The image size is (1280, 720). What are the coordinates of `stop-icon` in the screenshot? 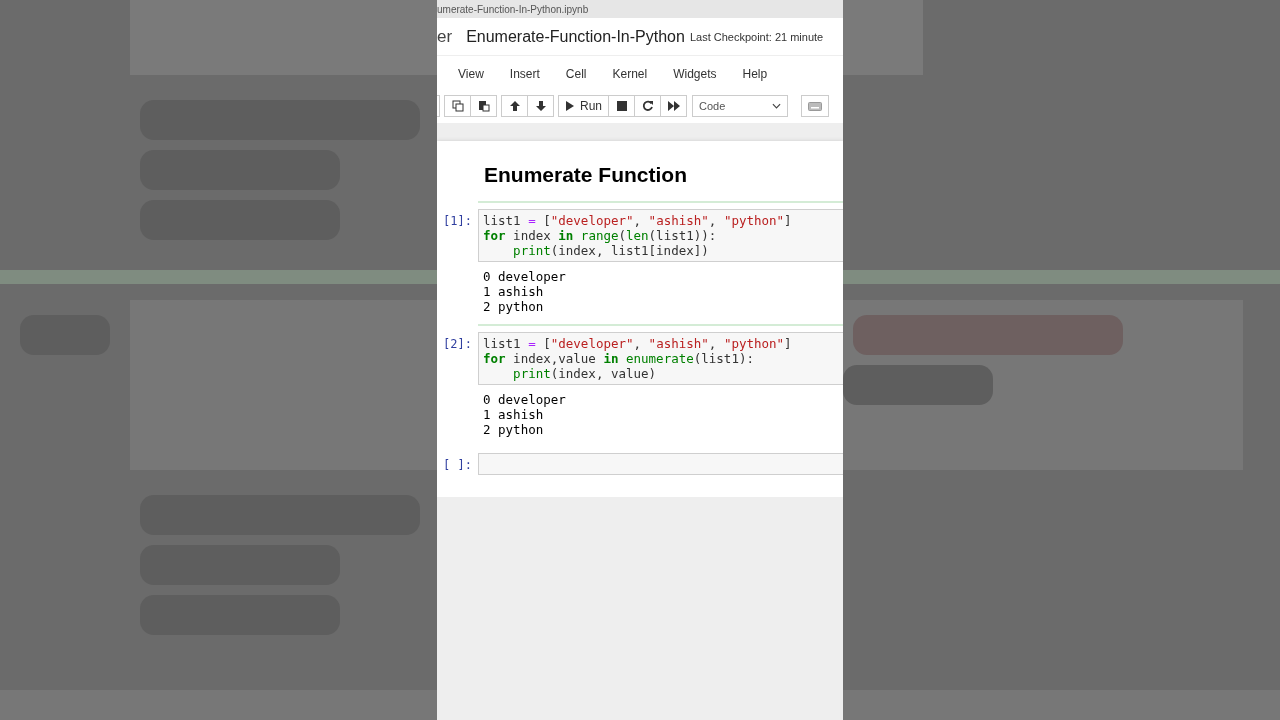 It's located at (621, 106).